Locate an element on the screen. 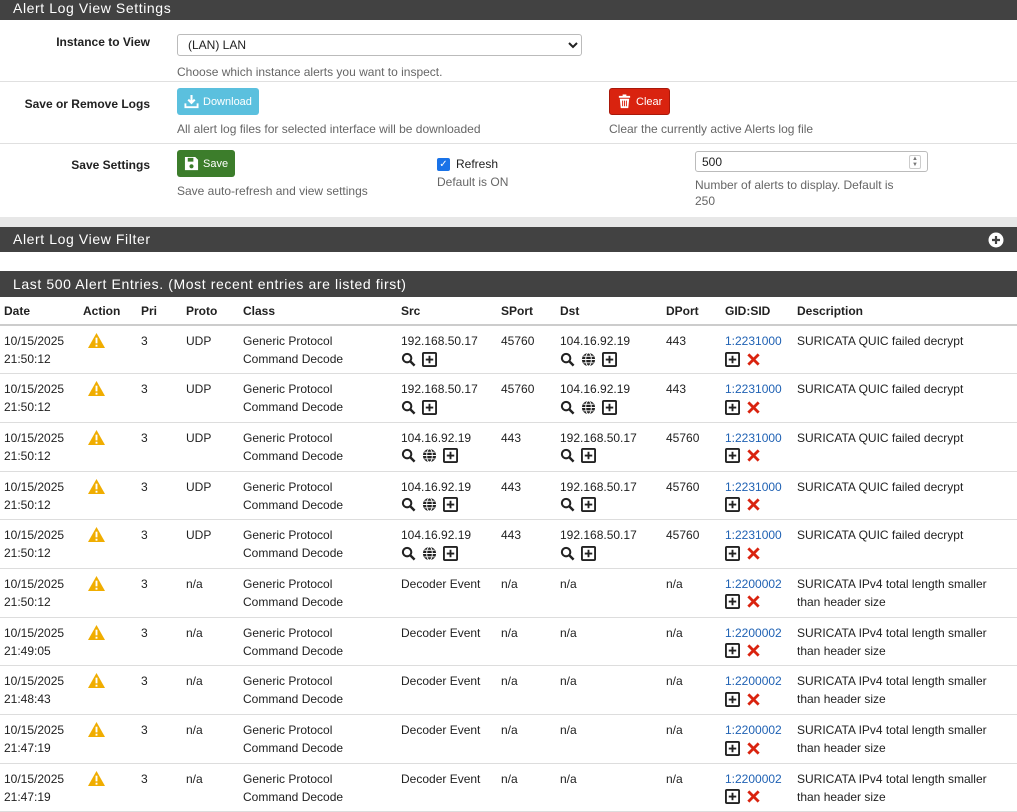 The width and height of the screenshot is (1017, 812). filter-panel-header: Alert Log View Filter is located at coordinates (508, 239).